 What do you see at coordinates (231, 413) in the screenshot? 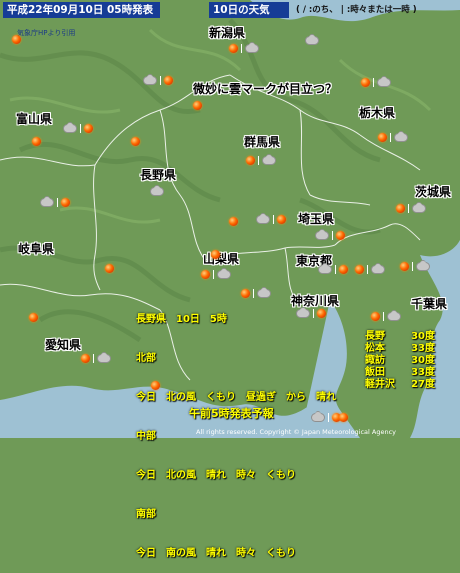
I see `forecast-footer: 午前5時発表予報` at bounding box center [231, 413].